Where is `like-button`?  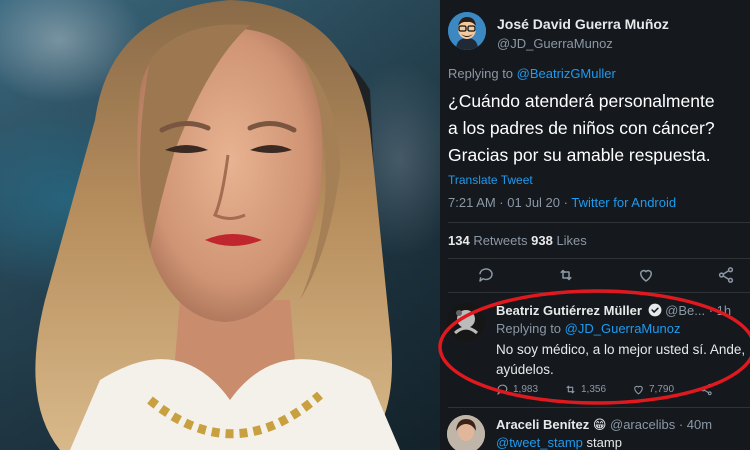 like-button is located at coordinates (646, 275).